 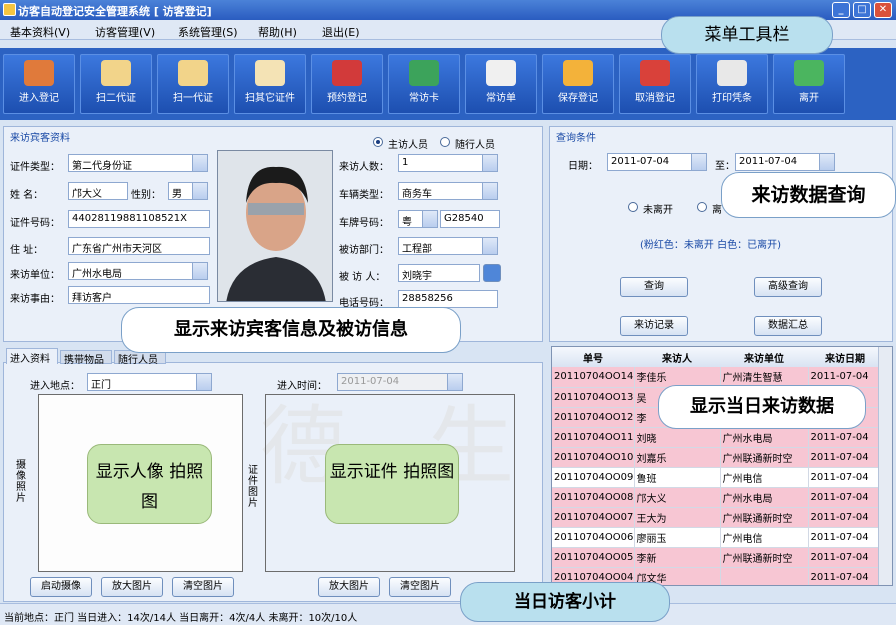 What do you see at coordinates (347, 84) in the screenshot?
I see `appointment-button: 预约登记` at bounding box center [347, 84].